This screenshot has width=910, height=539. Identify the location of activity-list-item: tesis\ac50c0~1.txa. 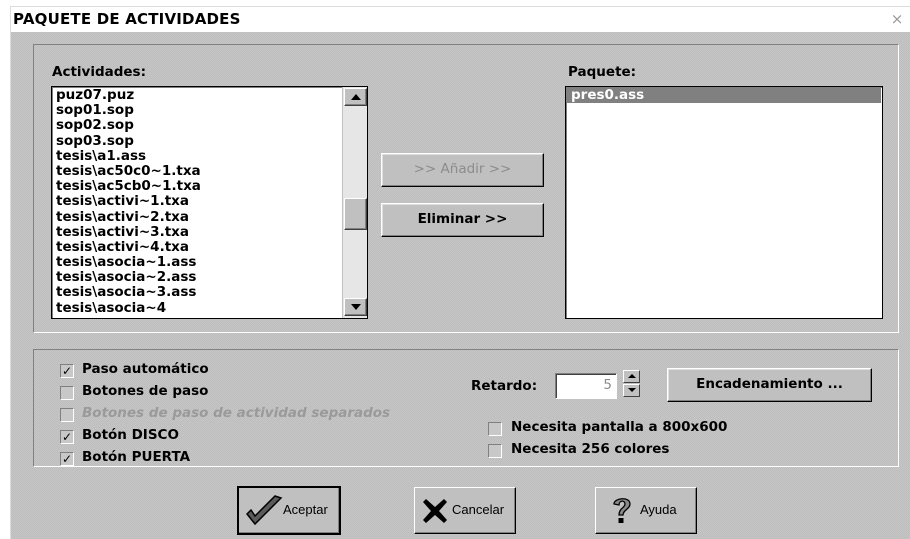
(197, 171).